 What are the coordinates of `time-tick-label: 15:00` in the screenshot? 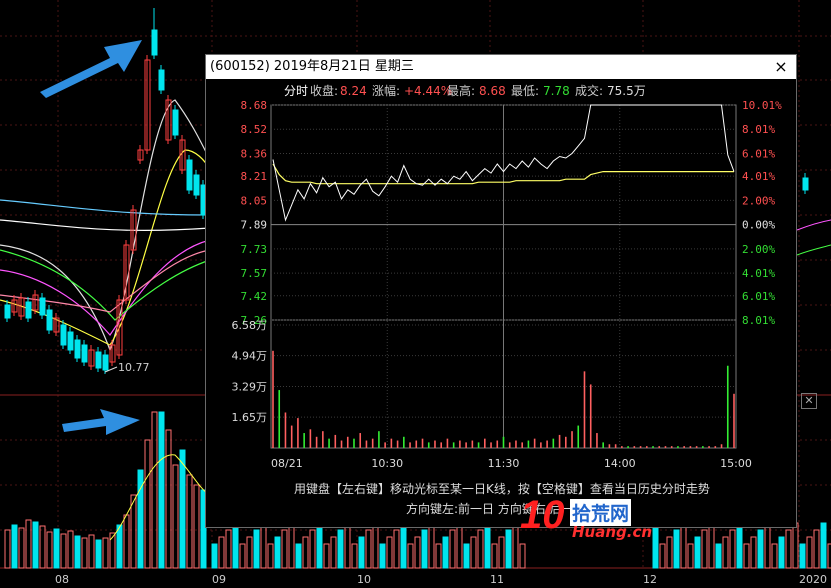 It's located at (736, 463).